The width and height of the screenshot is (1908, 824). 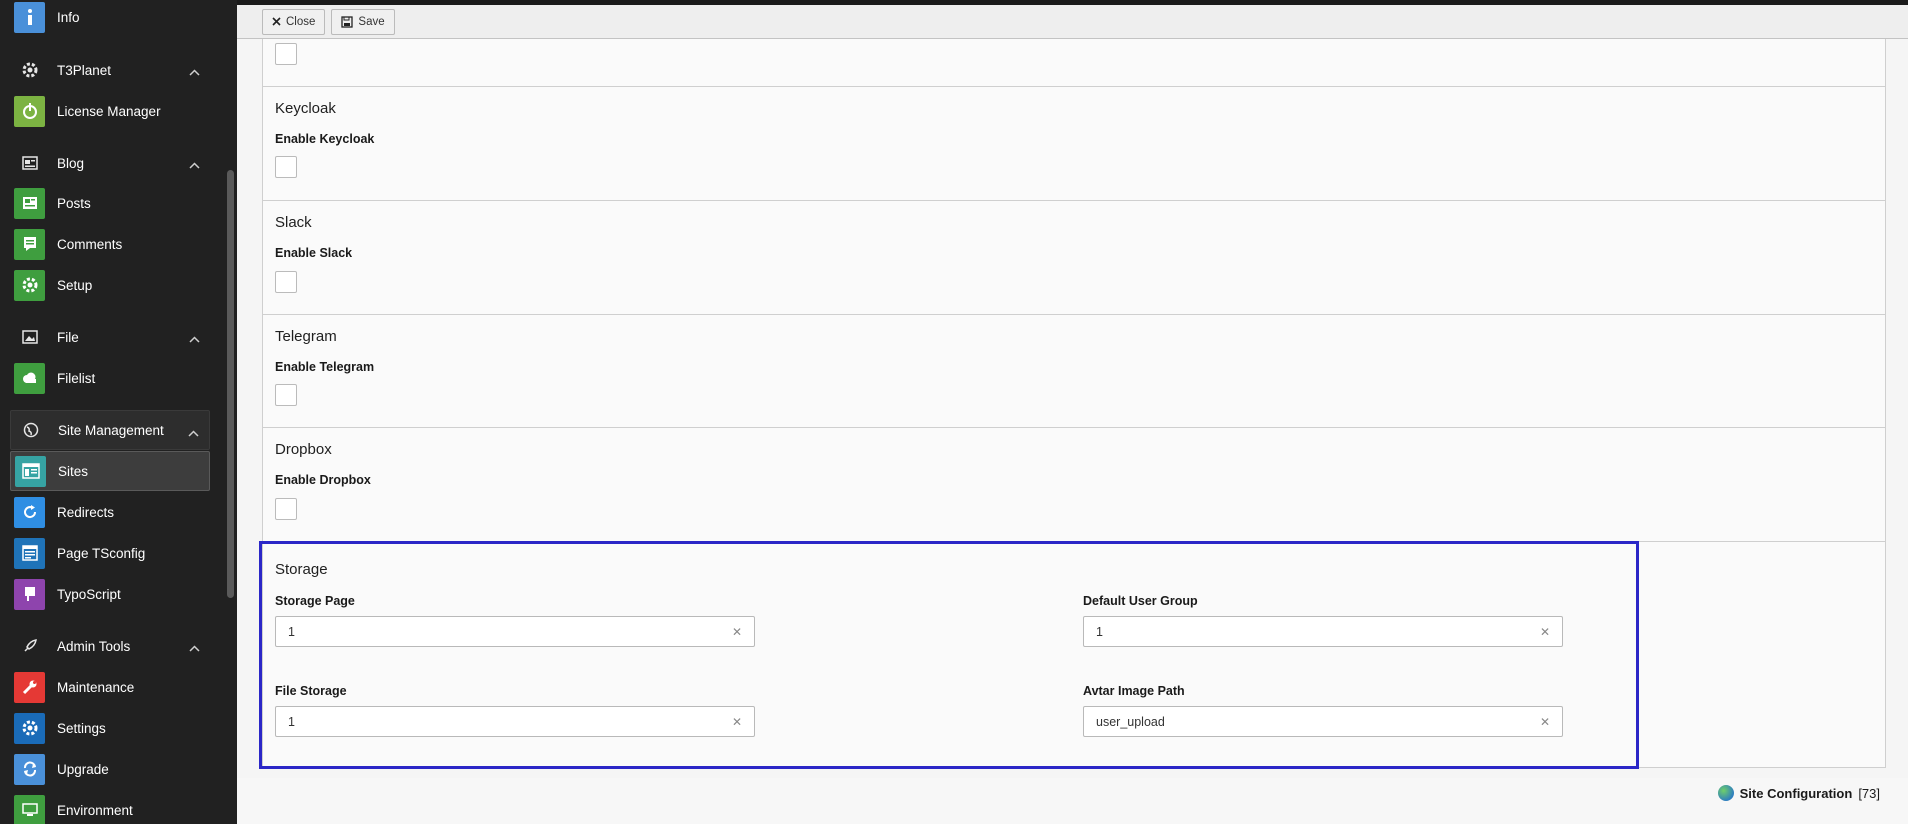 What do you see at coordinates (29, 594) in the screenshot?
I see `typoscript-icon` at bounding box center [29, 594].